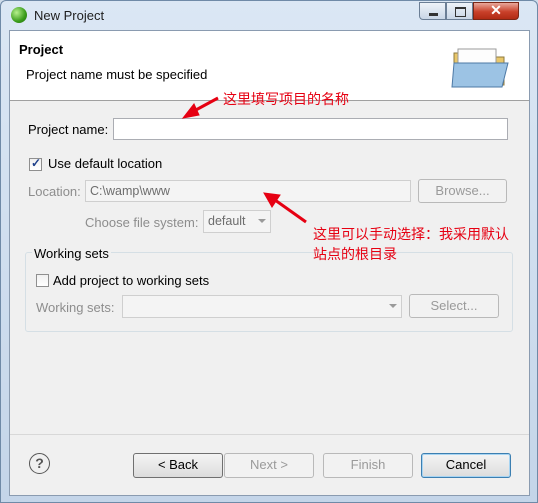 The width and height of the screenshot is (538, 503). Describe the element at coordinates (206, 104) in the screenshot. I see `name-note-arrow-line` at that location.